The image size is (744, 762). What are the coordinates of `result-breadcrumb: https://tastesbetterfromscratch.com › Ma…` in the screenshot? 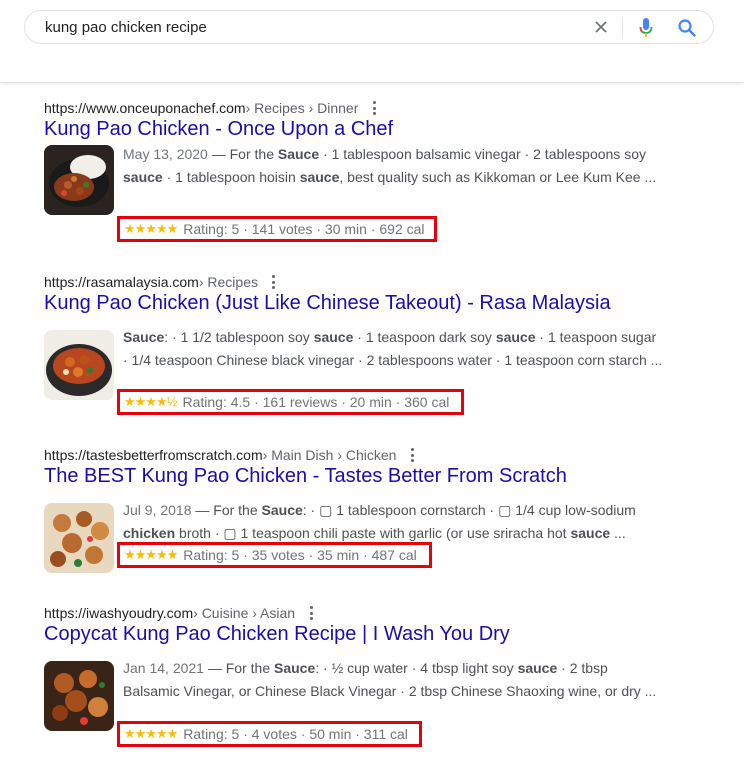 It's located at (229, 455).